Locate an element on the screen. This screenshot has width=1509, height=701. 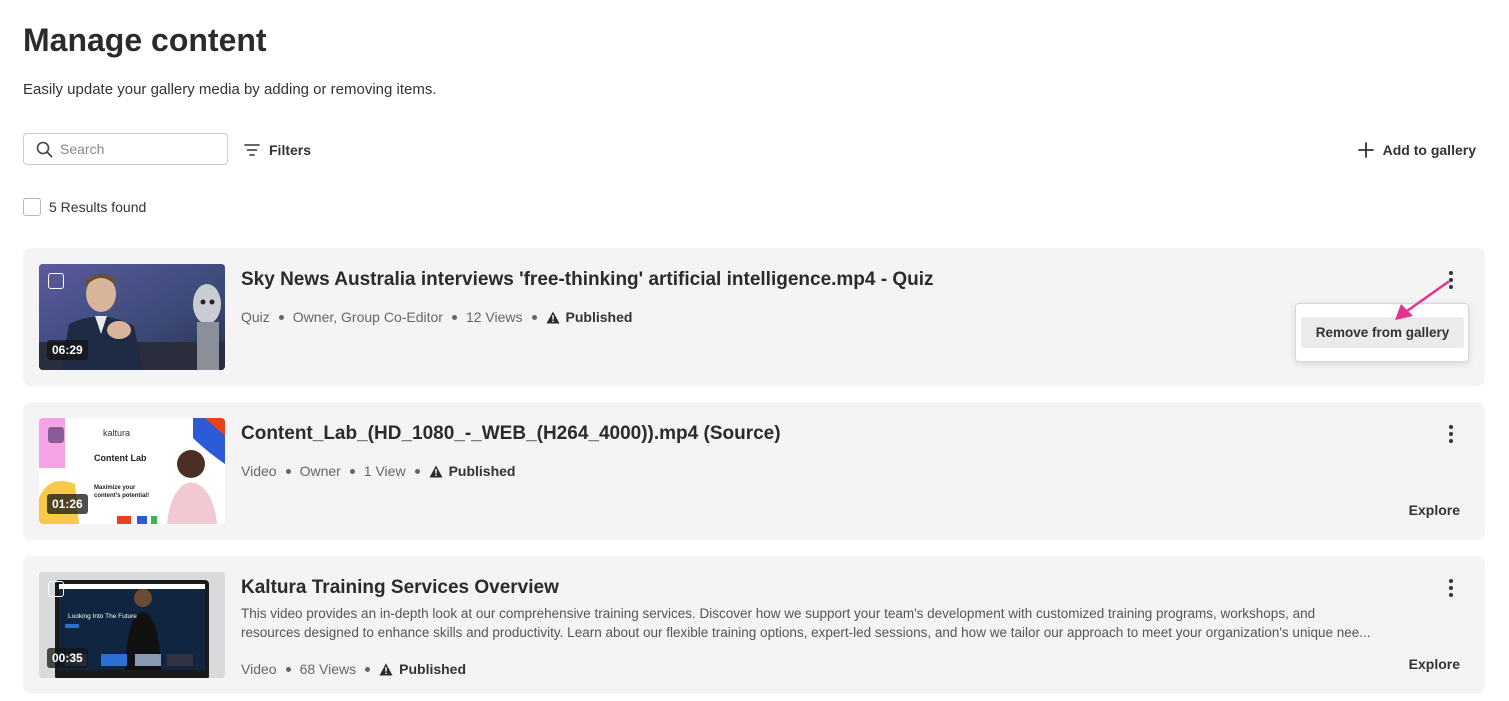
duration-badge: 06:29 is located at coordinates (67, 350).